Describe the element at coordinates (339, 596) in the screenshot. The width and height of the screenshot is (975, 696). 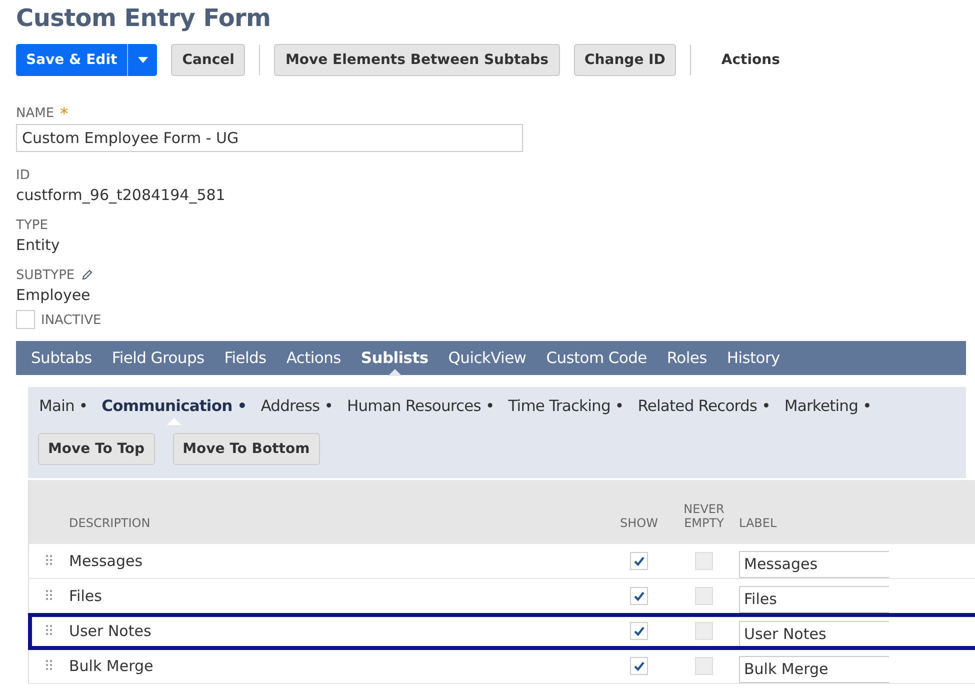
I see `table-cell: Files` at that location.